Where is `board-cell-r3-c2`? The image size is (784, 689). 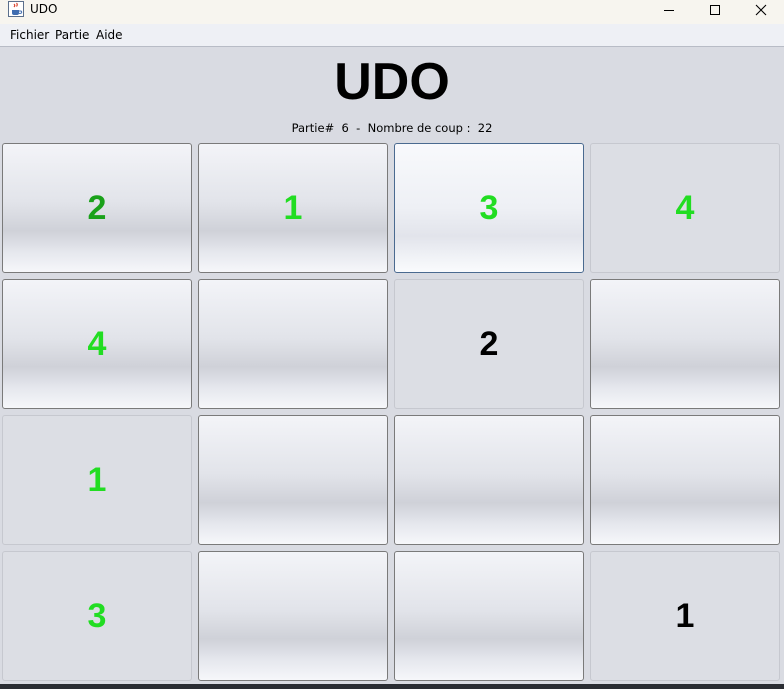 board-cell-r3-c2 is located at coordinates (293, 480).